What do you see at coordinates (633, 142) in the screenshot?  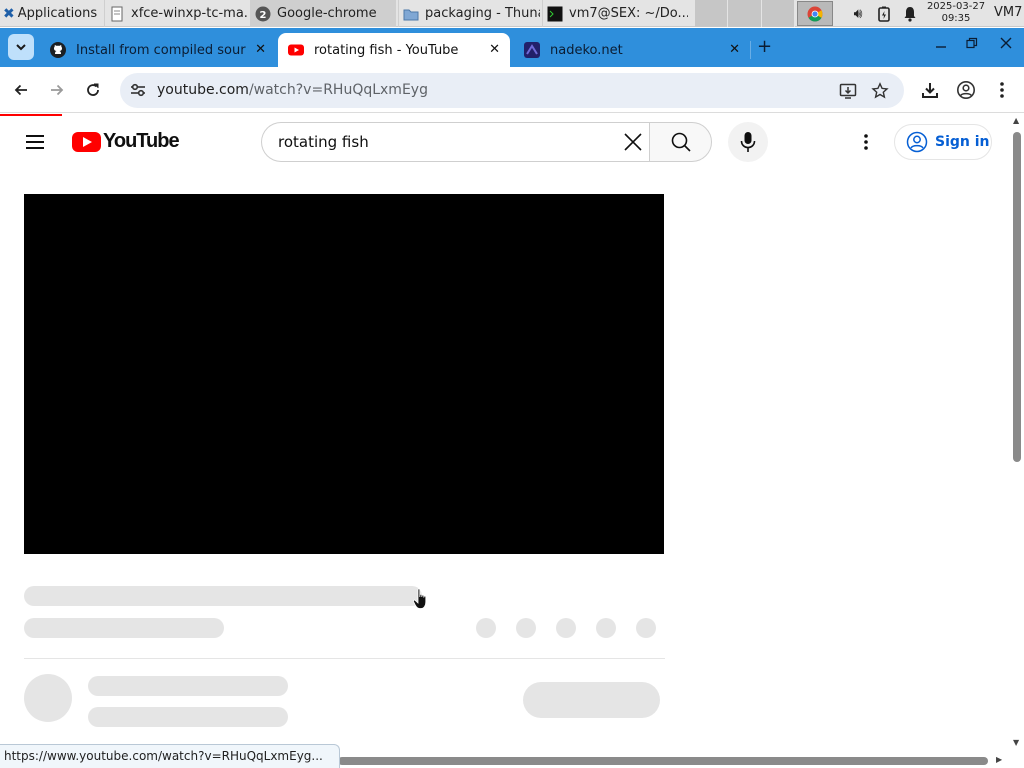 I see `clear-search-icon` at bounding box center [633, 142].